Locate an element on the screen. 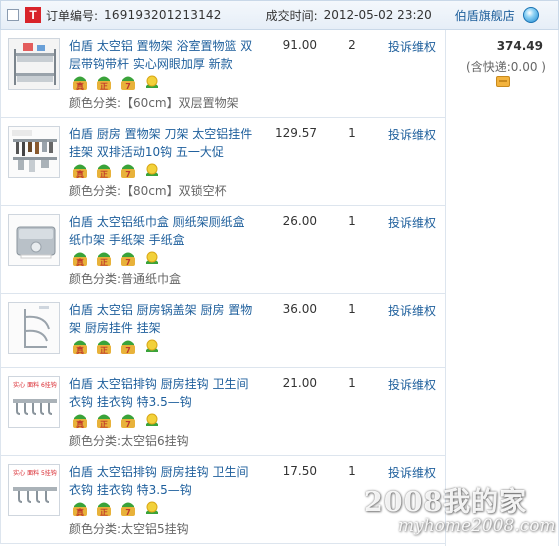 This screenshot has width=559, height=546. spec-info: 颜色分类:【80cm】双锁空杯 is located at coordinates (148, 191).